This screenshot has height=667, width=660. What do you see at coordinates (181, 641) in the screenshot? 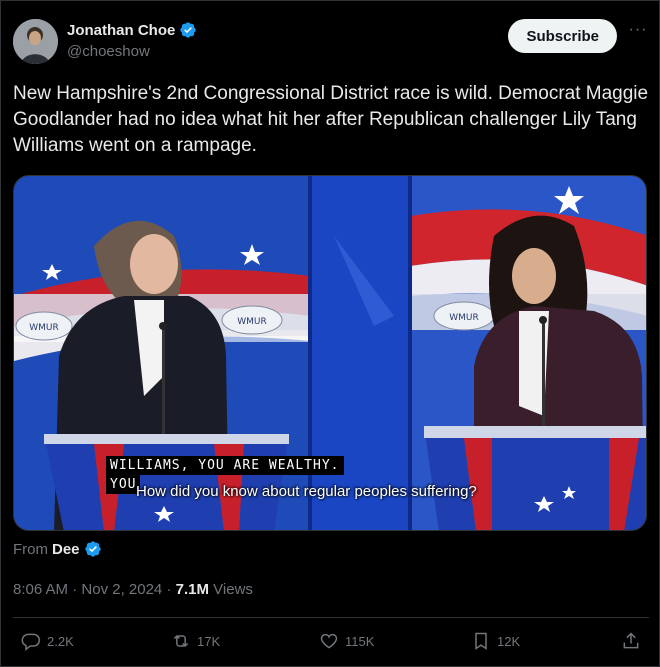
I see `repost-icon` at bounding box center [181, 641].